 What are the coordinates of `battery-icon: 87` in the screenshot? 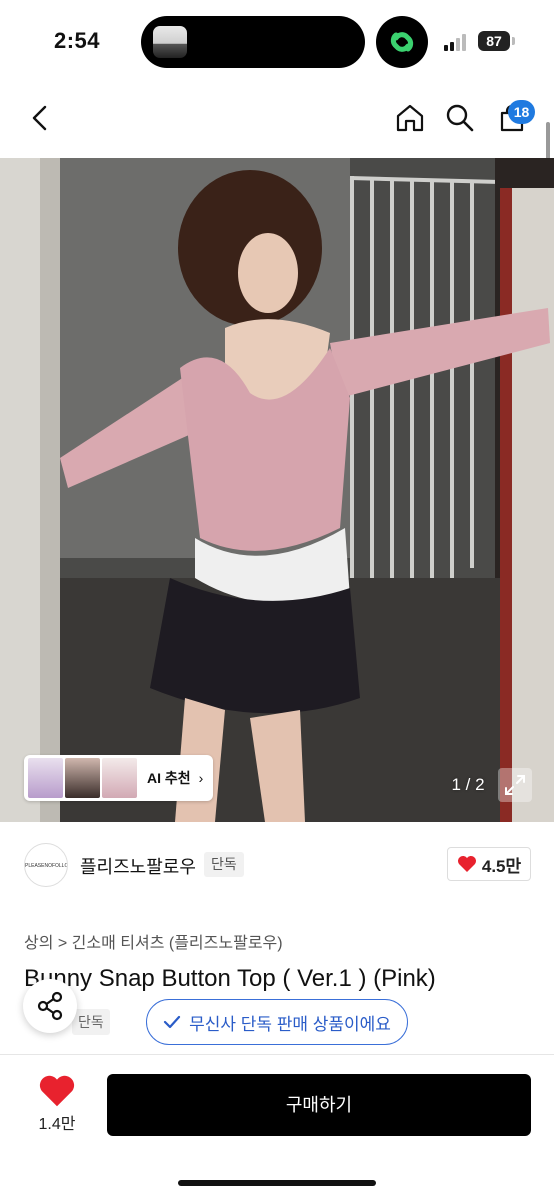 It's located at (494, 41).